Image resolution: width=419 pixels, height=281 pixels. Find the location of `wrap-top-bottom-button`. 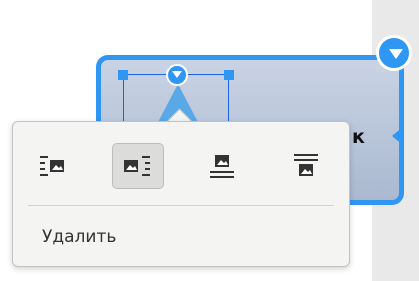

wrap-top-bottom-button is located at coordinates (222, 166).